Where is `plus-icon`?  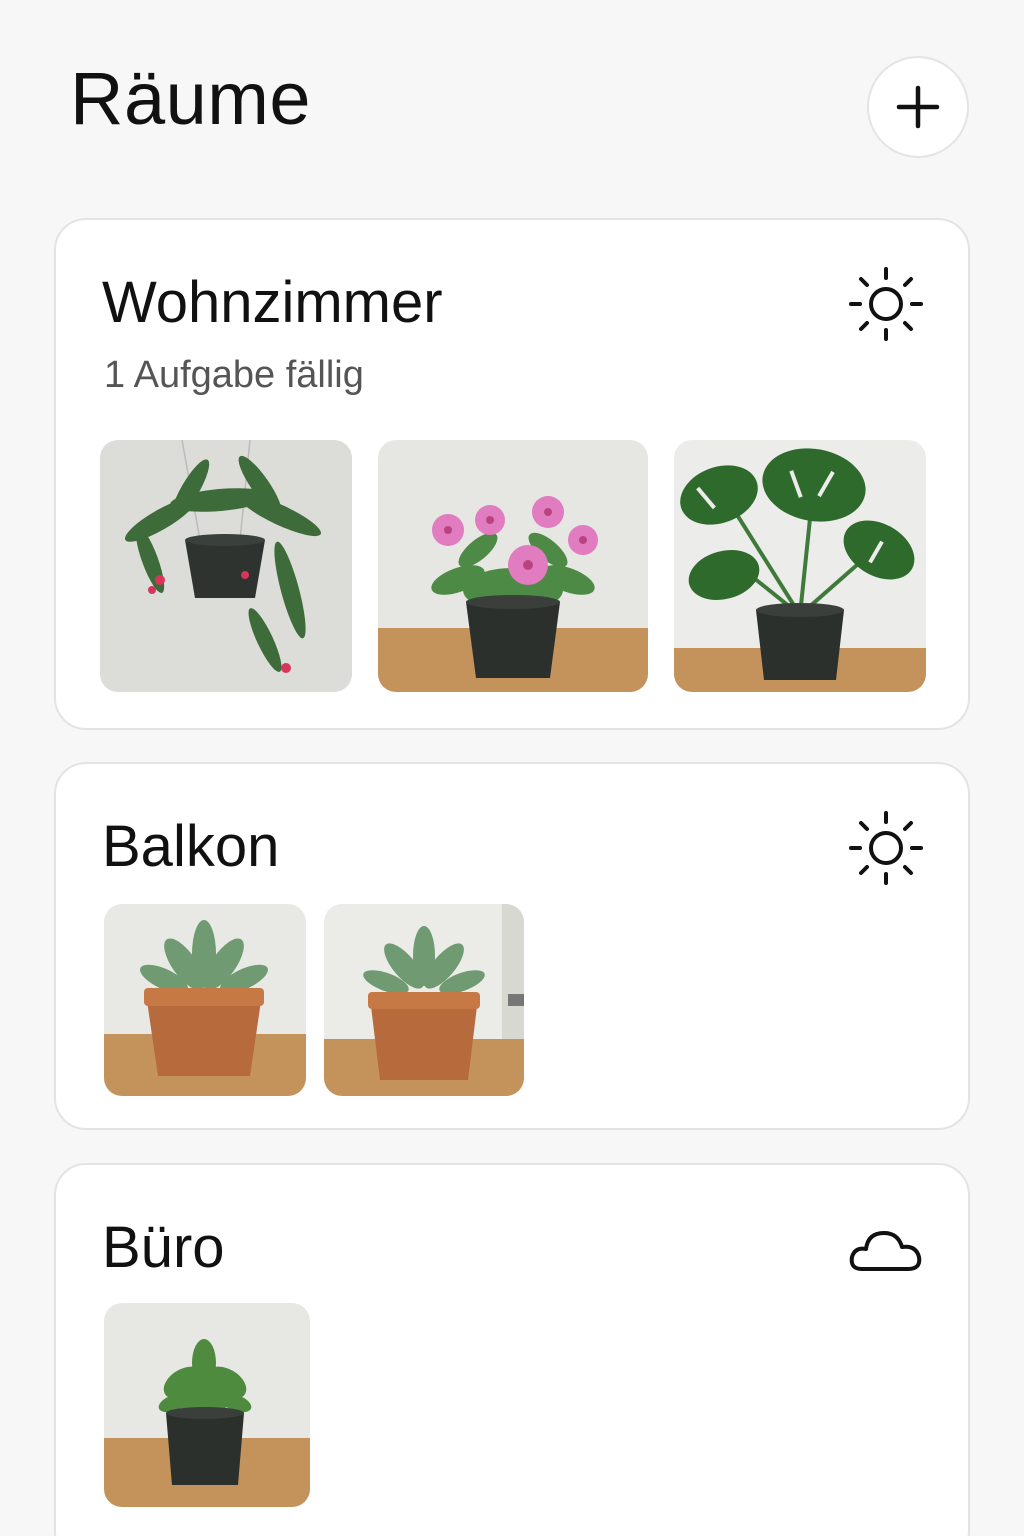 plus-icon is located at coordinates (918, 107).